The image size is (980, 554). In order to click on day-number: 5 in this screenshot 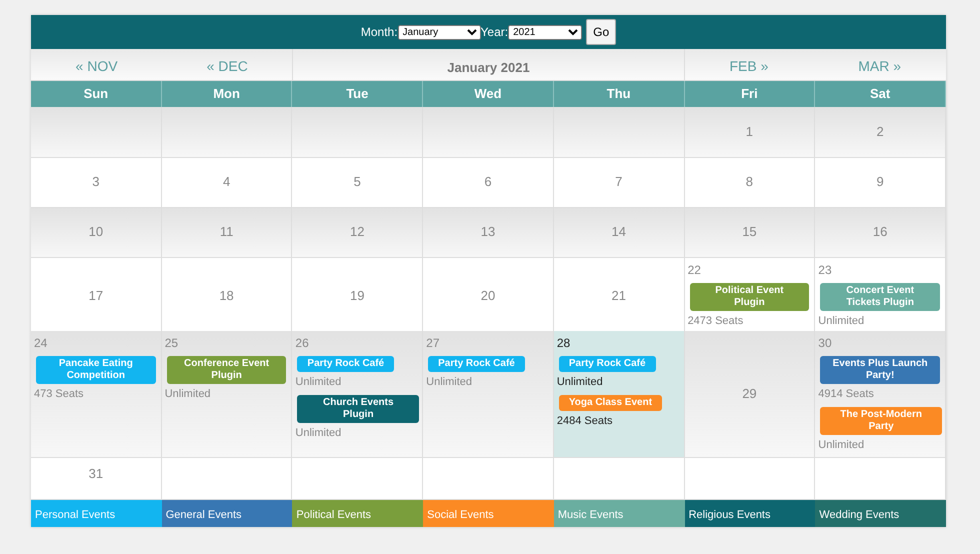, I will do `click(357, 182)`.